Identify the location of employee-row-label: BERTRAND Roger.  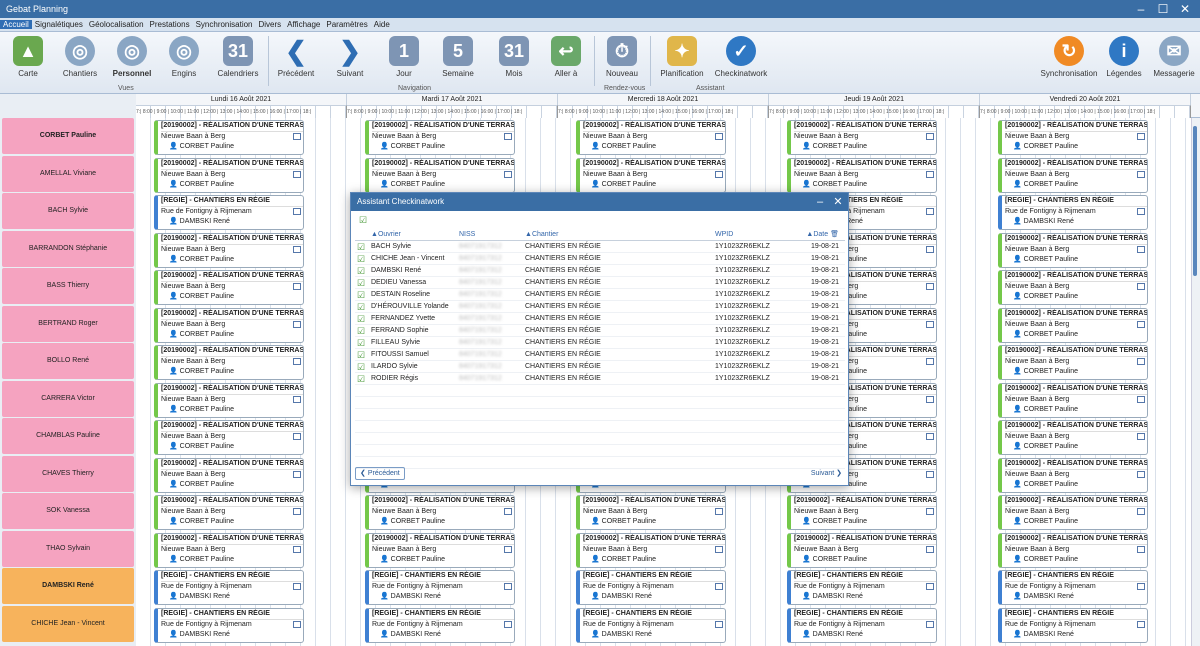
(68, 323).